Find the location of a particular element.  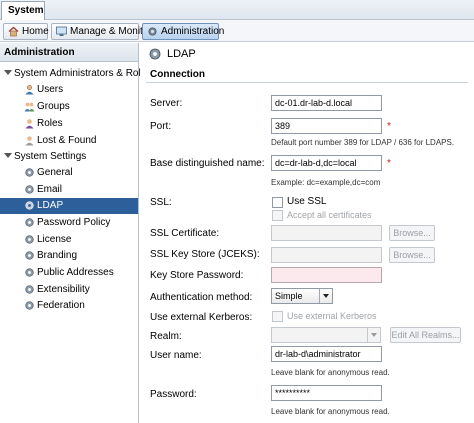

password-hint: Leave blank for anonymous read. is located at coordinates (330, 411).